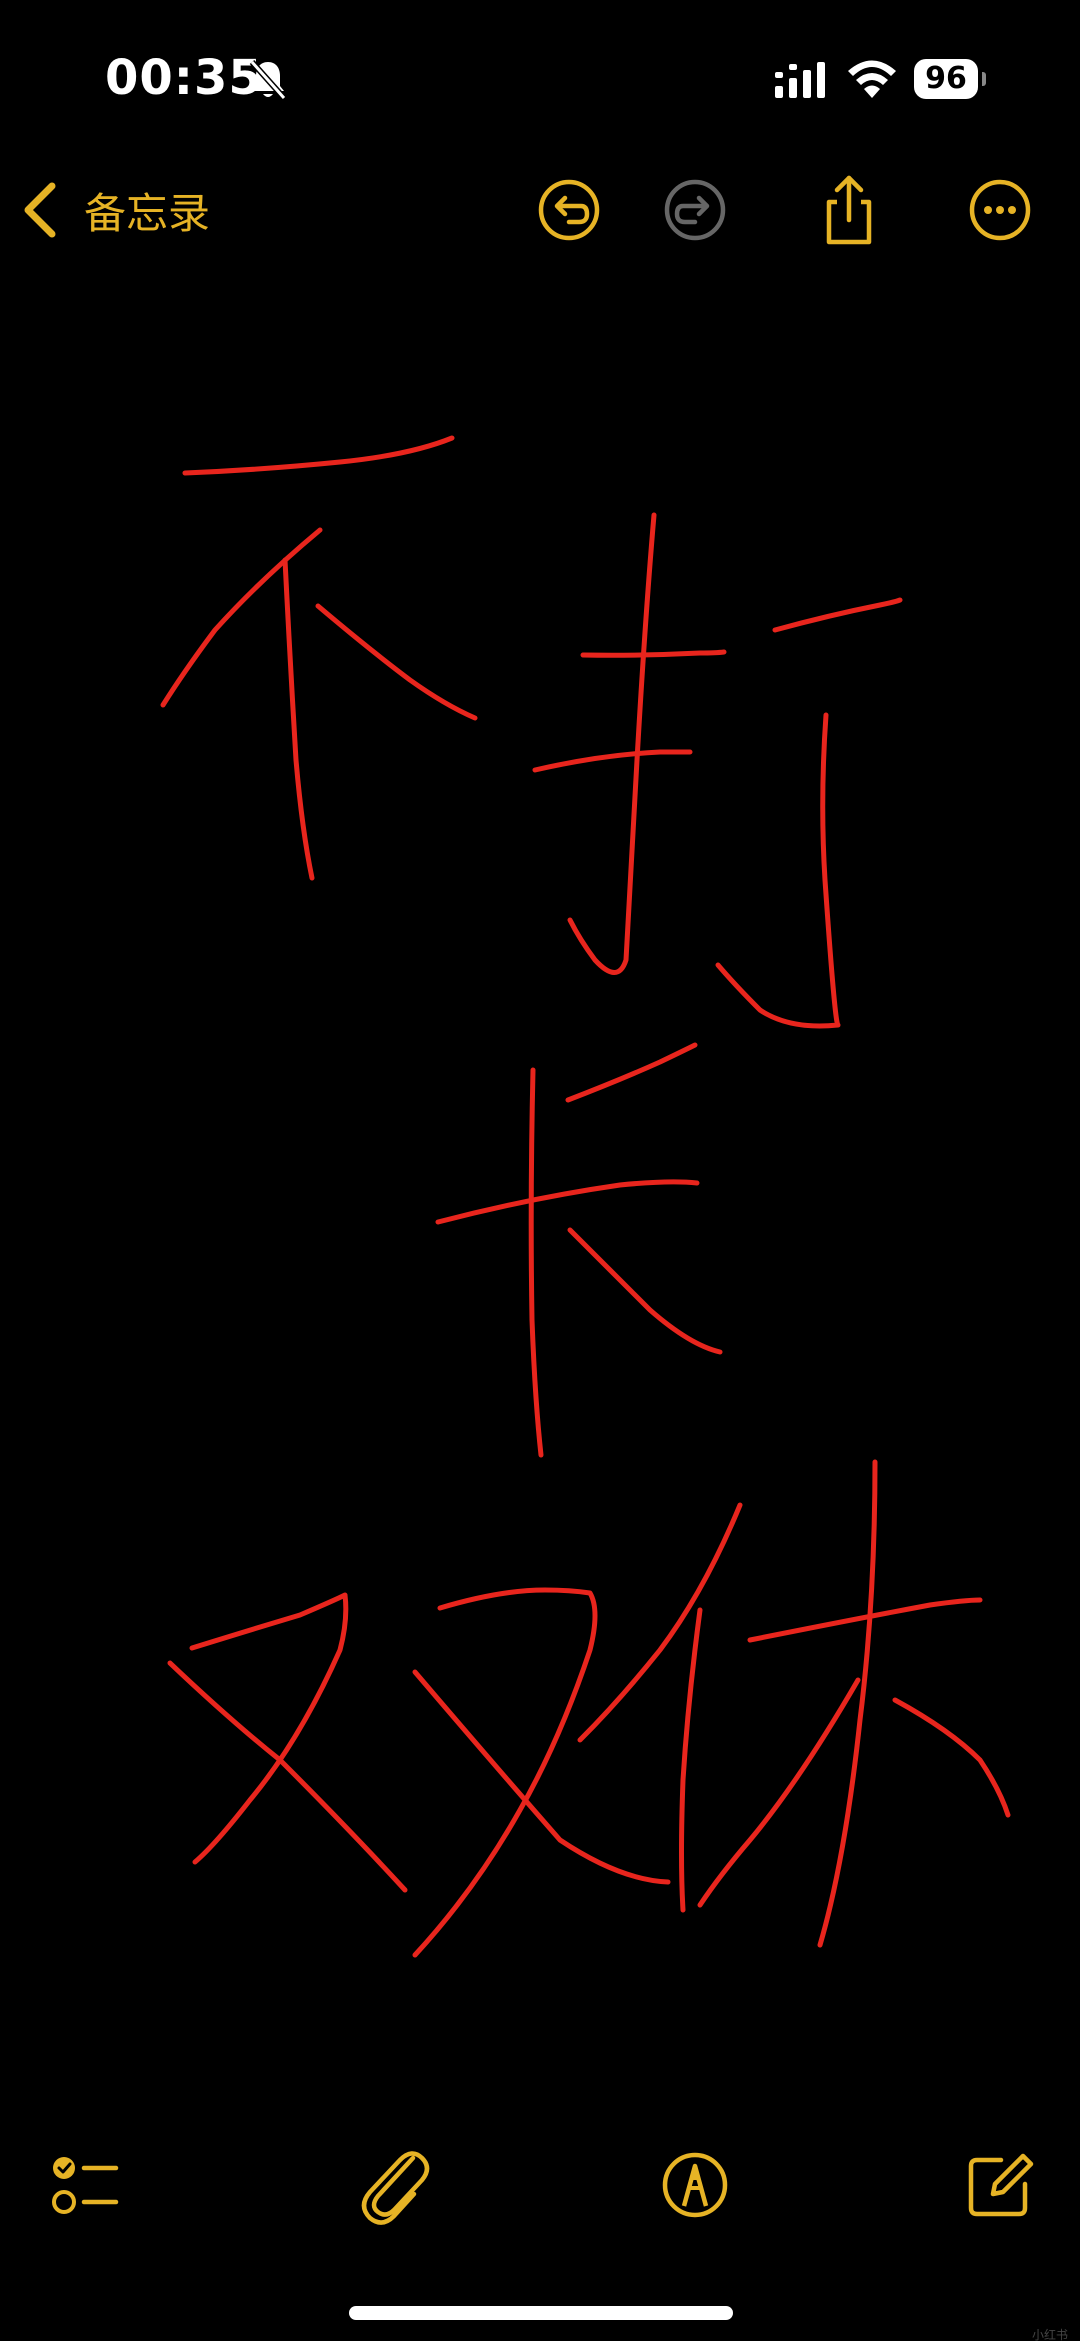  Describe the element at coordinates (419, 1772) in the screenshot. I see `handwritten-char-shuang` at that location.